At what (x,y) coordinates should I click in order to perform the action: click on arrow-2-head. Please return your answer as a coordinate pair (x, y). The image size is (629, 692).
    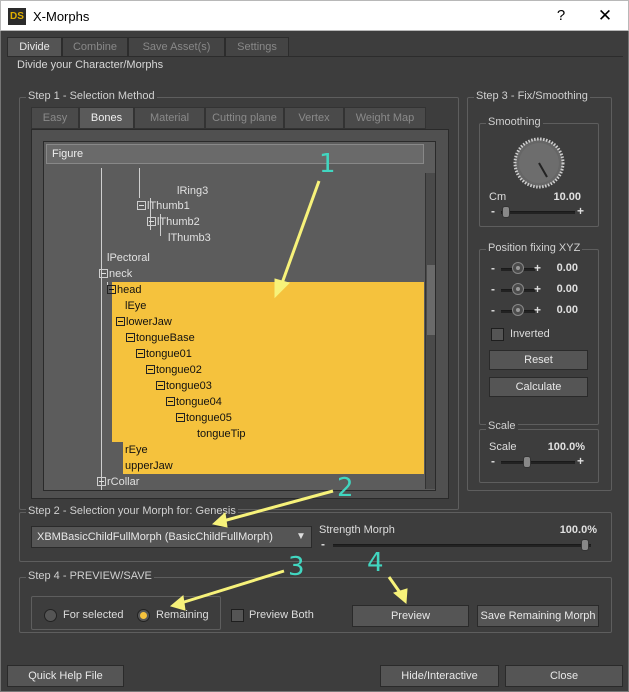
    Looking at the image, I should click on (219, 519).